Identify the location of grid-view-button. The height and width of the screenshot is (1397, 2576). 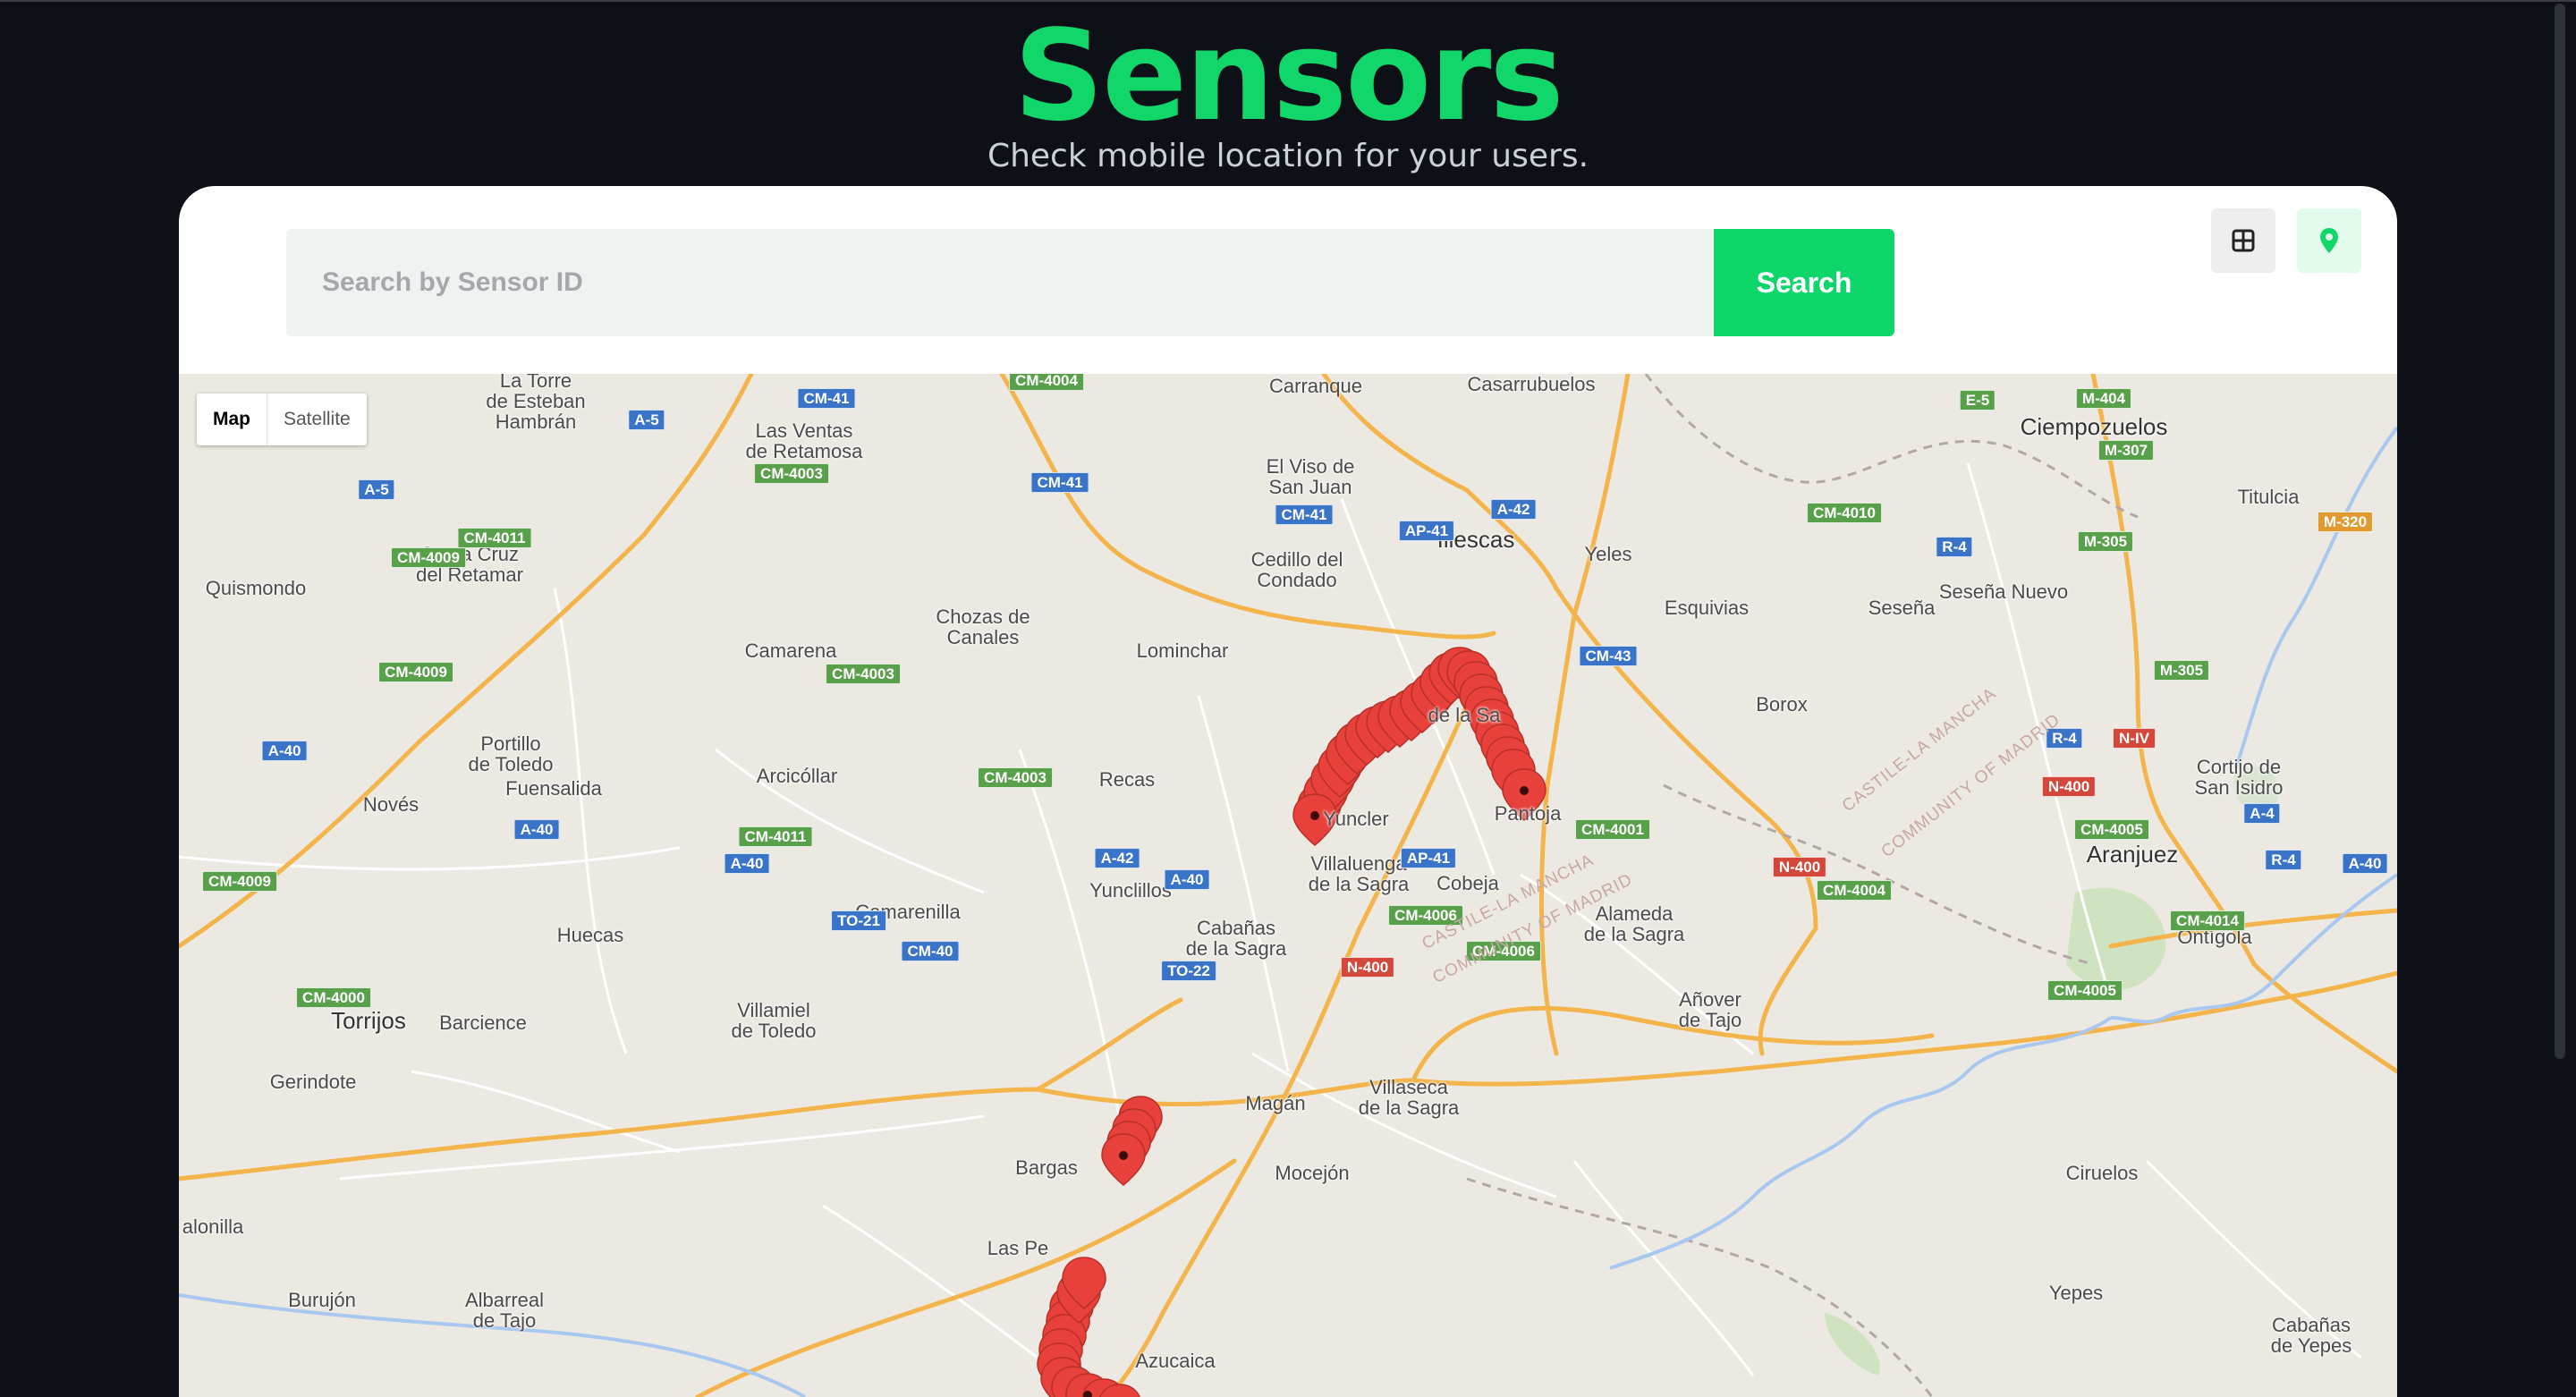
(2243, 241).